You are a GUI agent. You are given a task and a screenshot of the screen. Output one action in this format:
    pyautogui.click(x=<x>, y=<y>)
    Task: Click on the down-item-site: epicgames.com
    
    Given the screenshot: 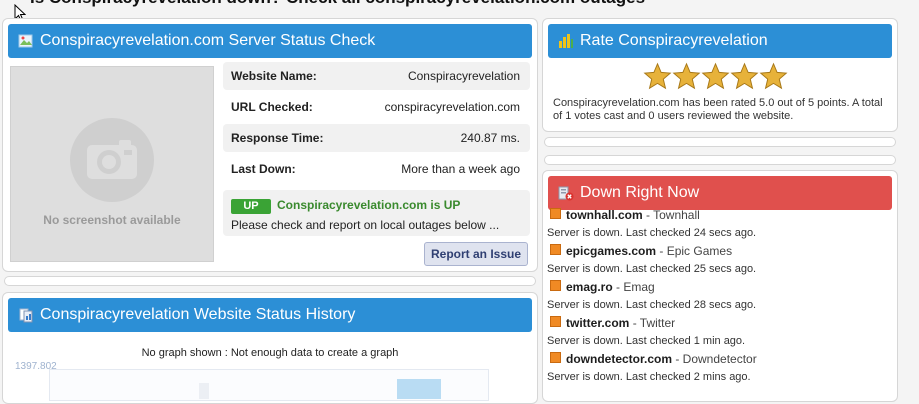 What is the action you would take?
    pyautogui.click(x=611, y=251)
    